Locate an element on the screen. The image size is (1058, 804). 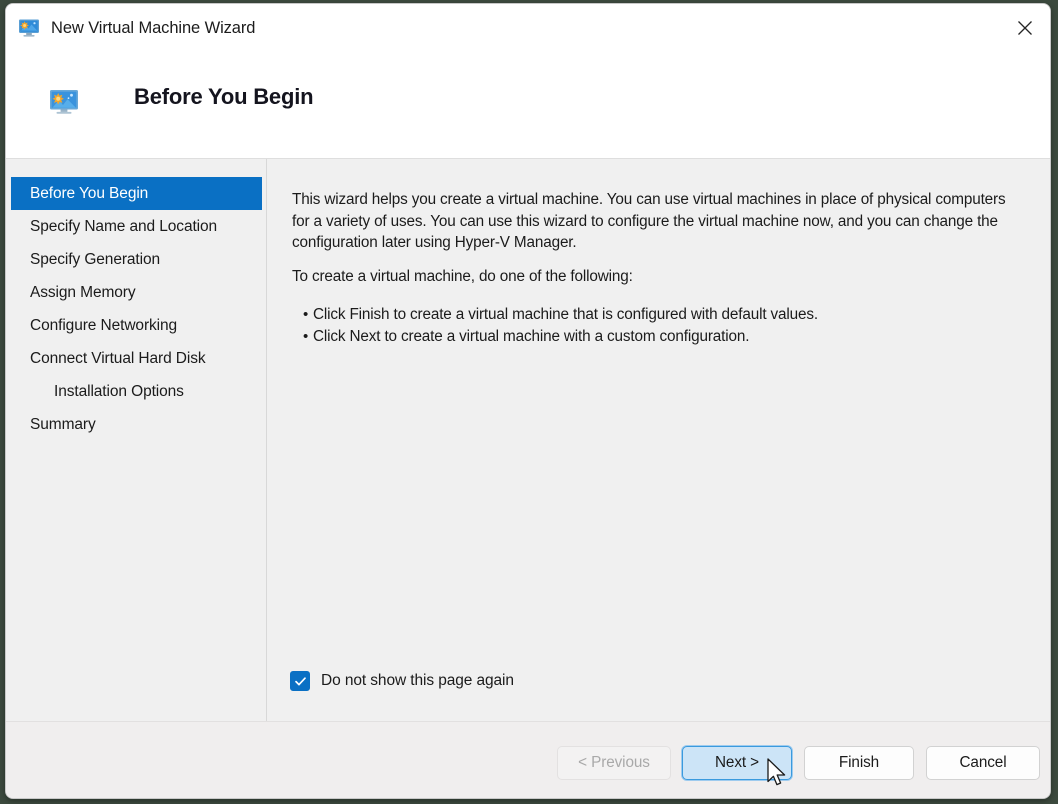
do-not-show-again-row: Do not show this page again is located at coordinates (402, 681).